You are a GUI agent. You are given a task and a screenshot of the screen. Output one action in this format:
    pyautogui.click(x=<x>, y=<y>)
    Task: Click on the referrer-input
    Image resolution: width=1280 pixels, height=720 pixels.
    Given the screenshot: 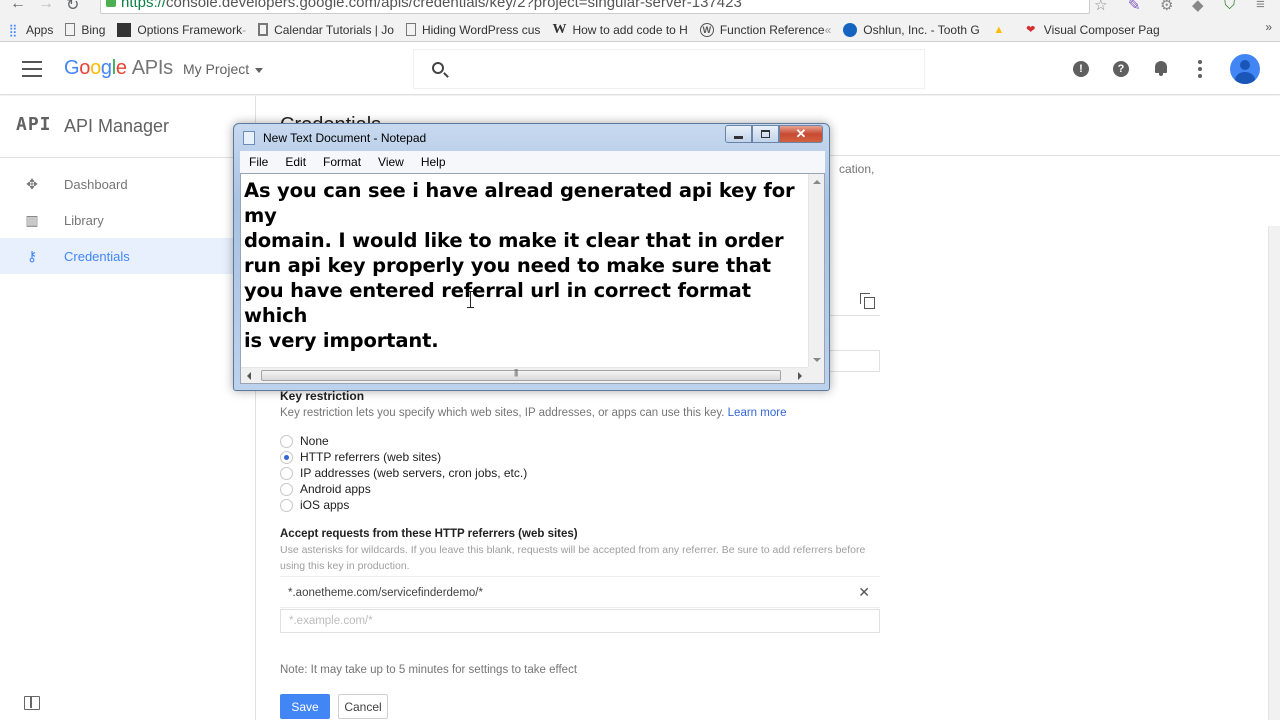 What is the action you would take?
    pyautogui.click(x=580, y=621)
    